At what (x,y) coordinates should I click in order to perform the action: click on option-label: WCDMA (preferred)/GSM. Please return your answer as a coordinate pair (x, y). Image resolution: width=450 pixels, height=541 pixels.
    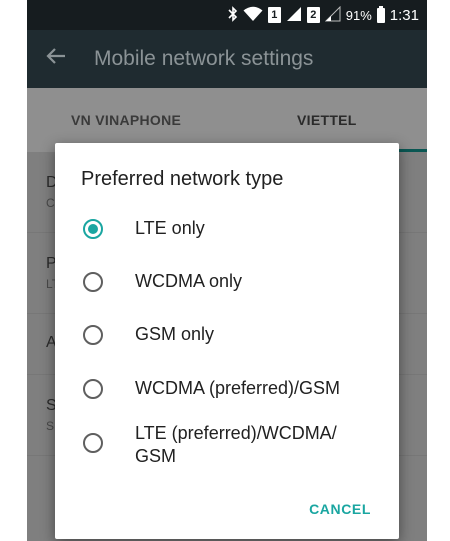
    Looking at the image, I should click on (238, 388).